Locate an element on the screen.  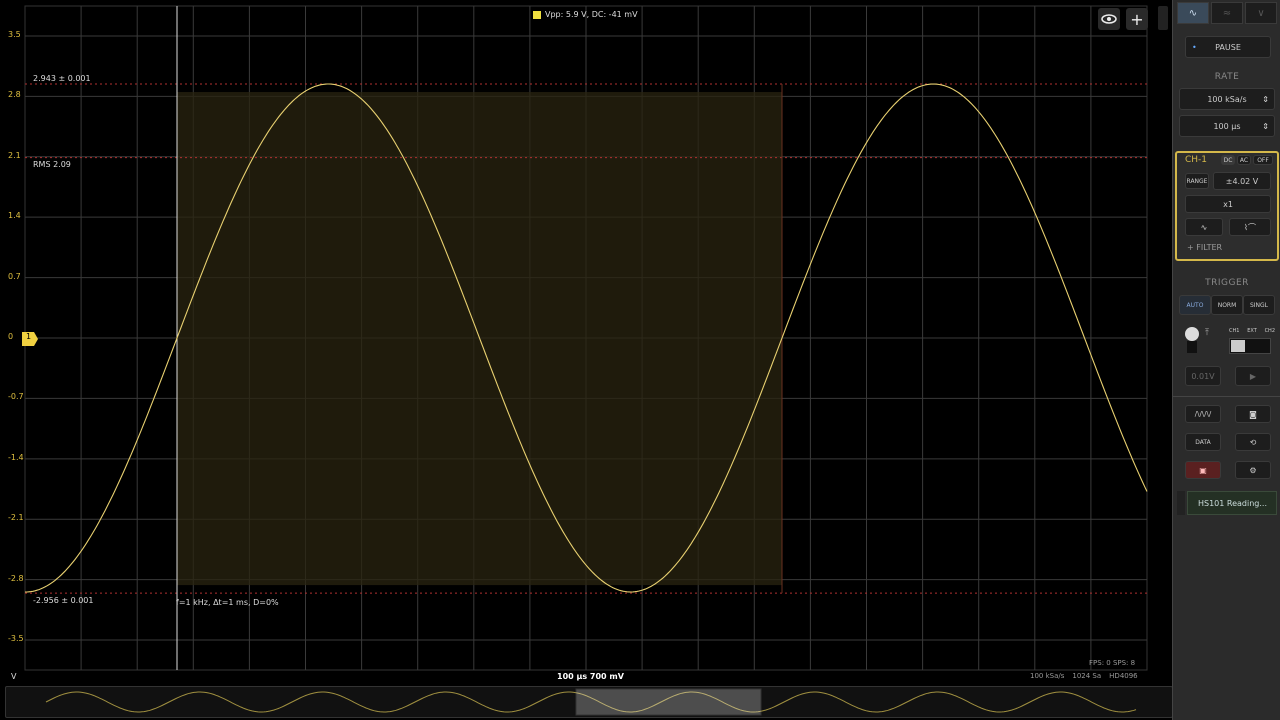
history-button: ⟲ is located at coordinates (1253, 442).